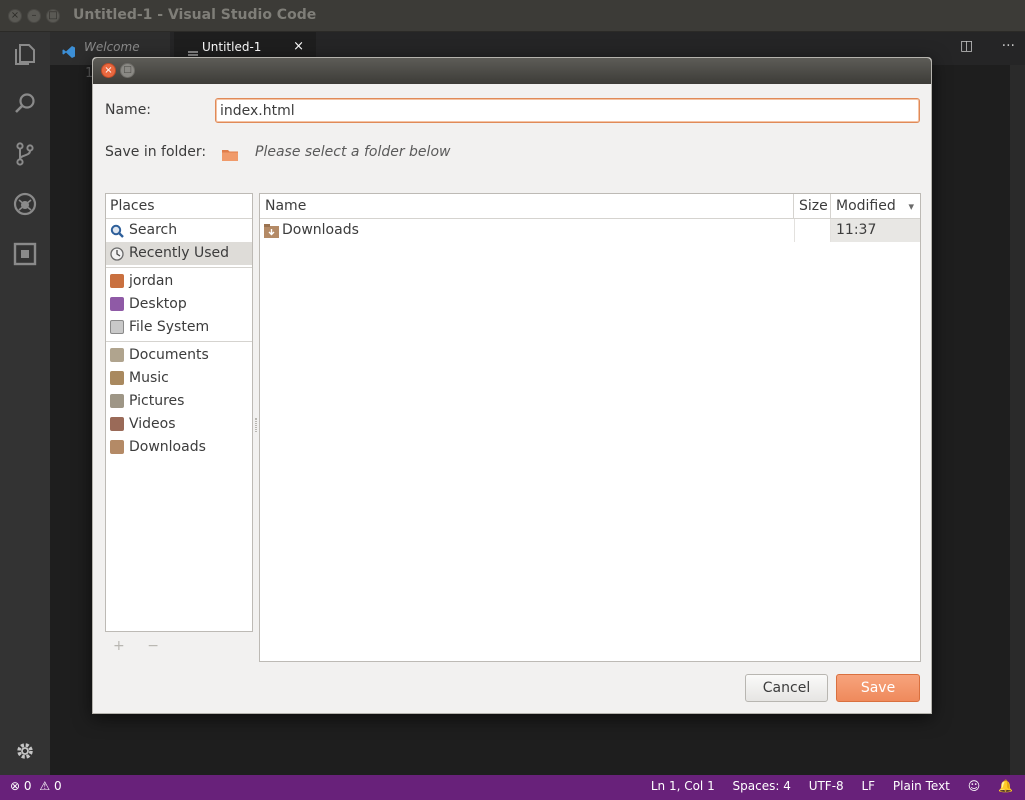  I want to click on editor-scrollbar, so click(1017, 420).